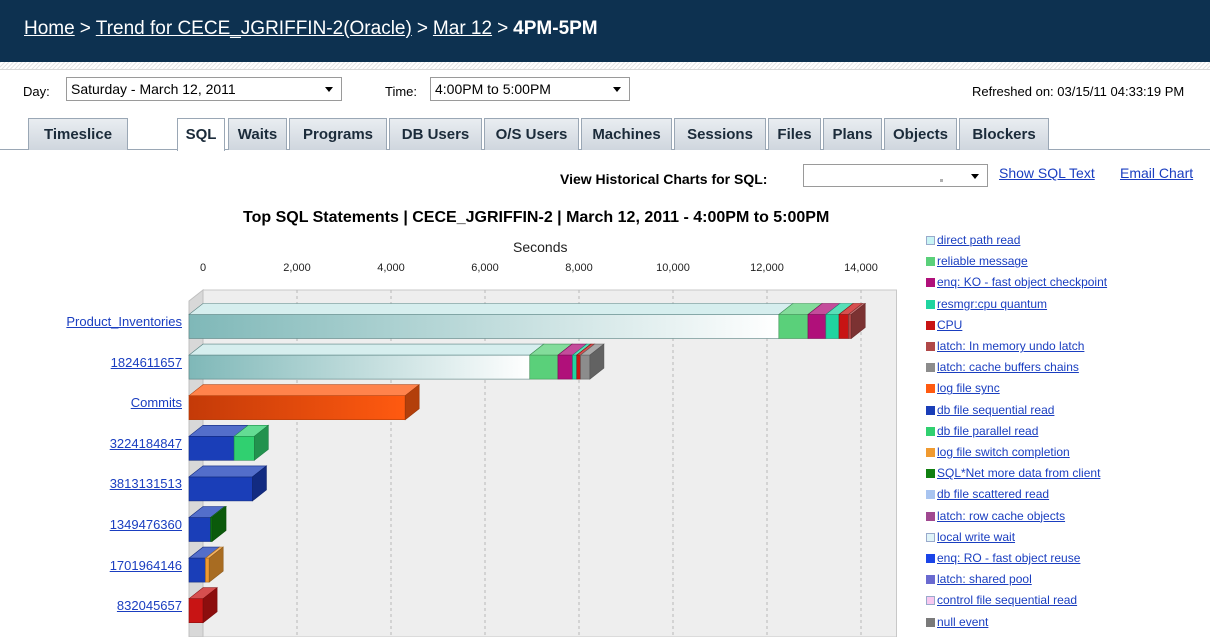 Image resolution: width=1210 pixels, height=637 pixels. Describe the element at coordinates (196, 462) in the screenshot. I see `plot-side-wall` at that location.